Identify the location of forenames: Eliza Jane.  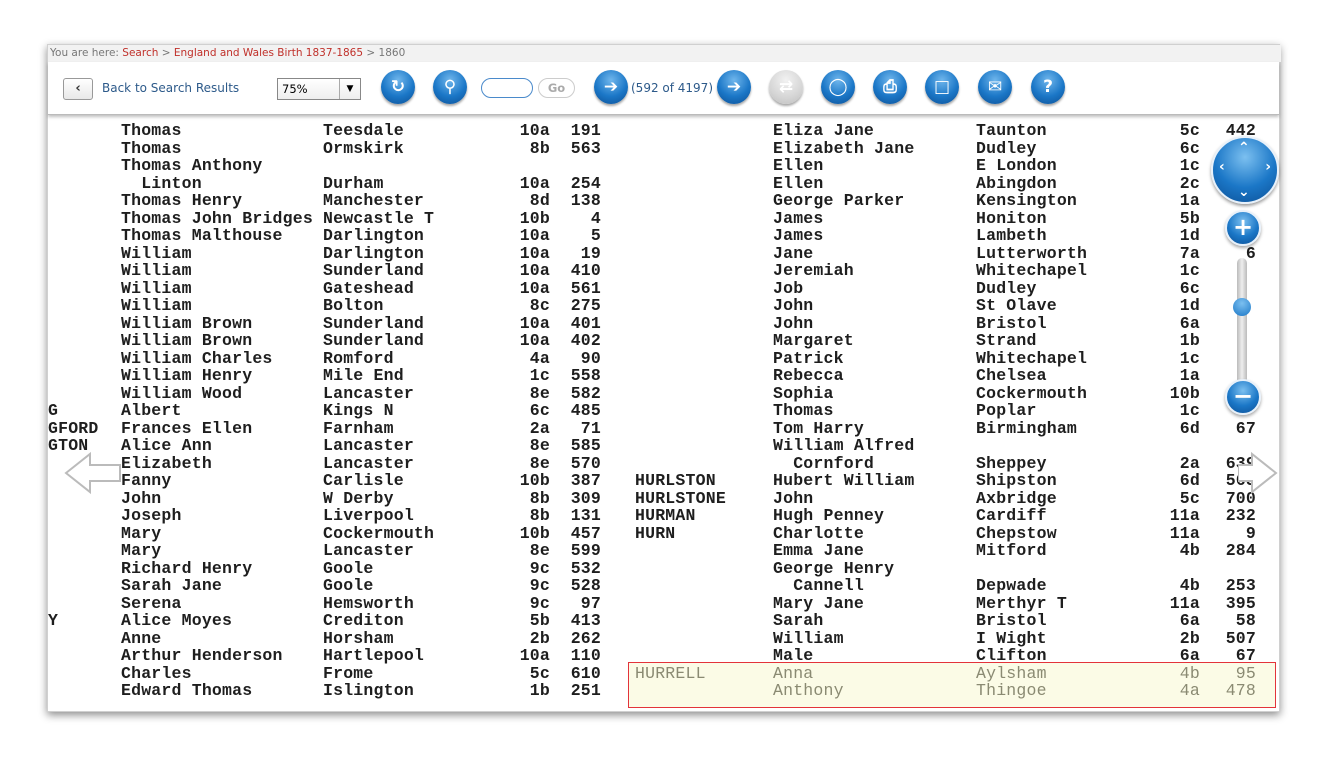
(824, 130).